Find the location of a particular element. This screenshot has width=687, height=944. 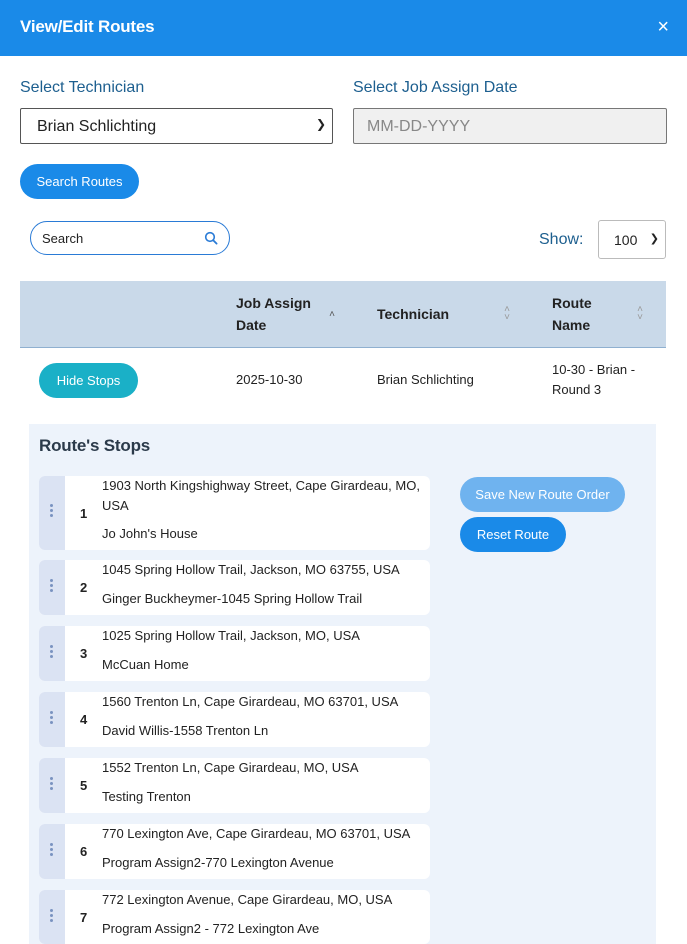

search-icon is located at coordinates (211, 238).